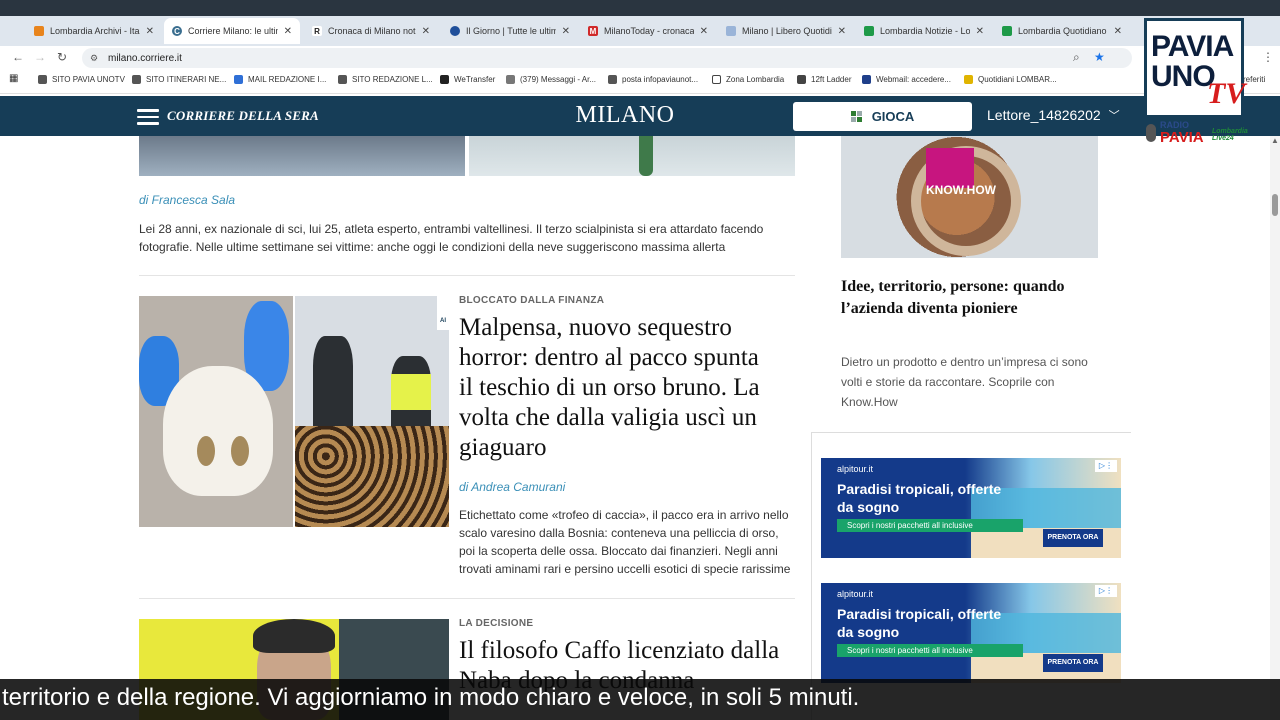 The width and height of the screenshot is (1280, 720). What do you see at coordinates (496, 623) in the screenshot?
I see `article-kicker: LA DECISIONE` at bounding box center [496, 623].